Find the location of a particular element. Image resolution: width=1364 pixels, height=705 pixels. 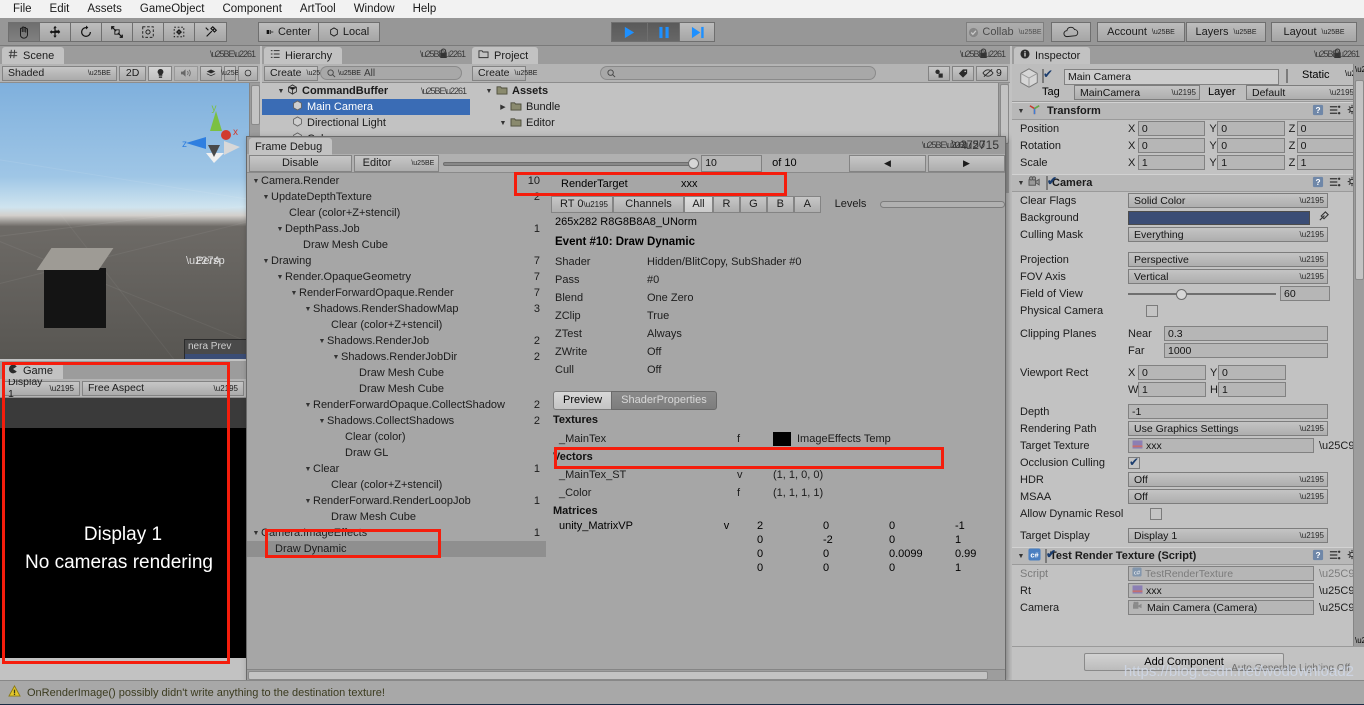

fd-tree-row: Camera.ImageEffects 1 is located at coordinates (396, 533).